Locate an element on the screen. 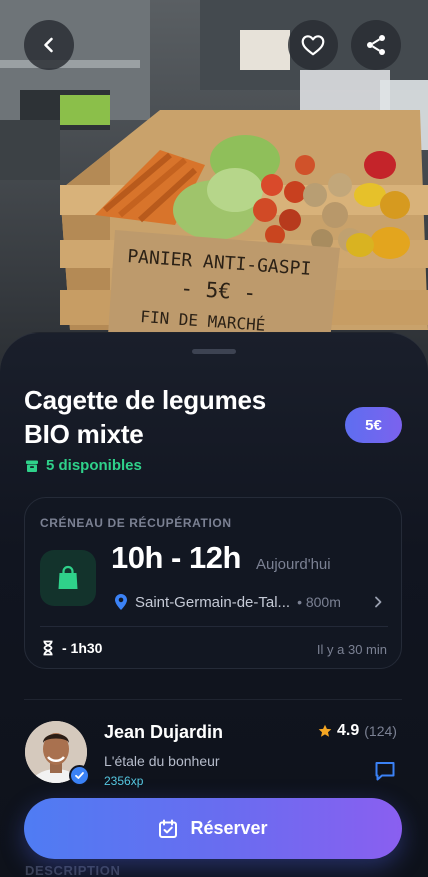 The height and width of the screenshot is (877, 428). reserve-button: Réserver is located at coordinates (213, 828).